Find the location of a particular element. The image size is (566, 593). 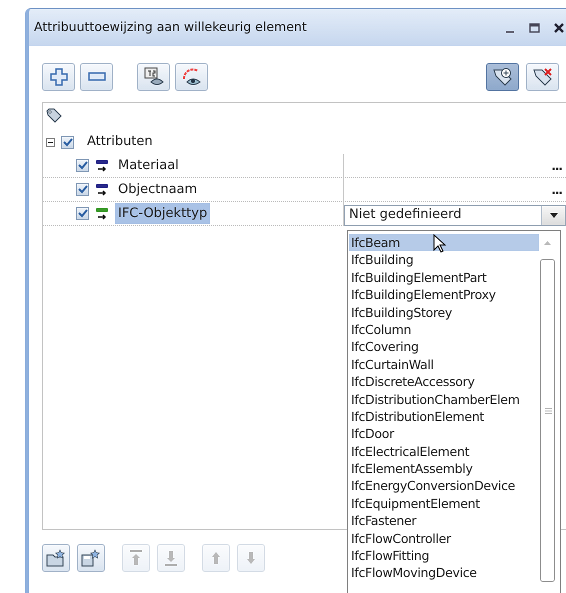

folder-star-icon is located at coordinates (56, 558).